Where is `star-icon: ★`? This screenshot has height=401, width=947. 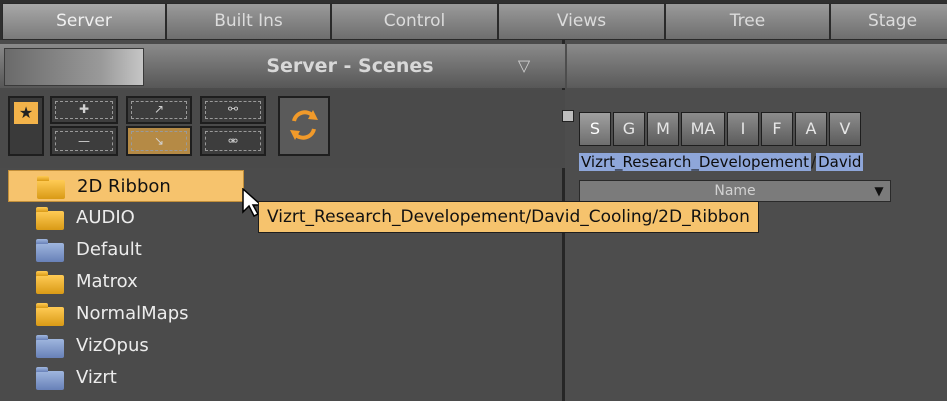
star-icon: ★ is located at coordinates (26, 113).